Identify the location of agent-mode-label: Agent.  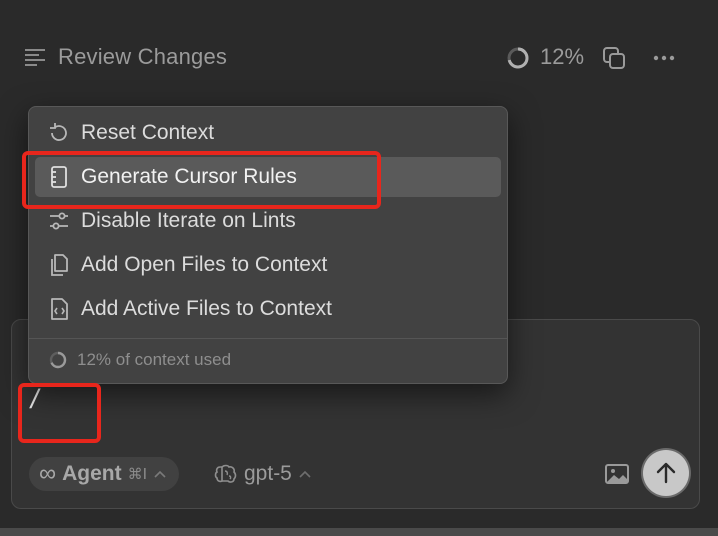
(92, 473).